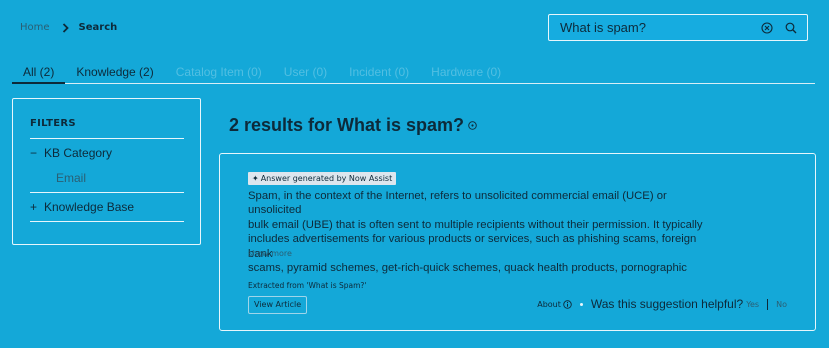 This screenshot has height=348, width=829. What do you see at coordinates (278, 305) in the screenshot?
I see `view-article-button: View Article` at bounding box center [278, 305].